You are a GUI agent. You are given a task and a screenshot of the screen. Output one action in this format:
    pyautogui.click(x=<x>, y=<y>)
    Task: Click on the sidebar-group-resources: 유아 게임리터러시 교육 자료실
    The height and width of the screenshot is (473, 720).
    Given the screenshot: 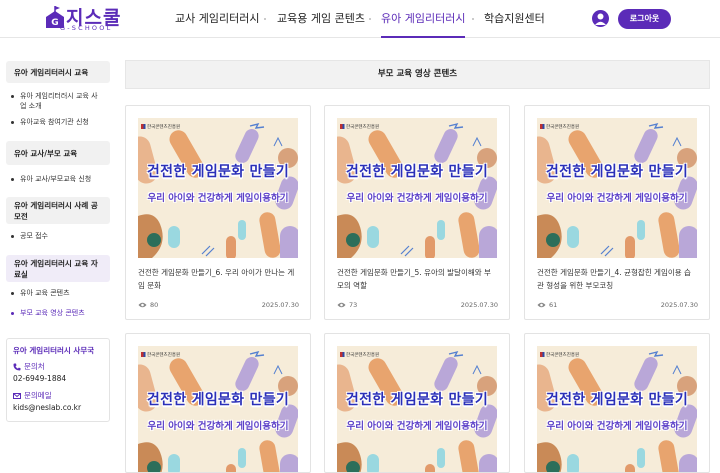 What is the action you would take?
    pyautogui.click(x=58, y=268)
    